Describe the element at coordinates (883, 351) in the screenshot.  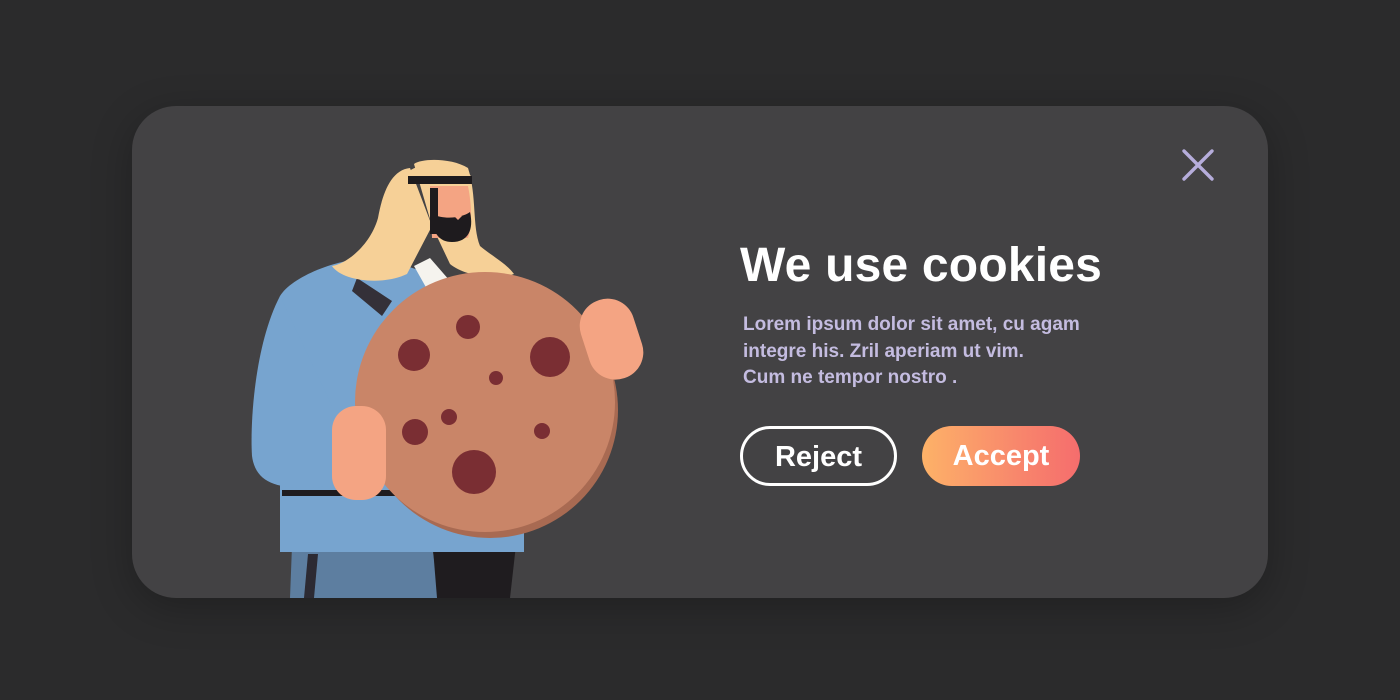
I see `body-line: integre his. Zril aperiam ut vim.` at that location.